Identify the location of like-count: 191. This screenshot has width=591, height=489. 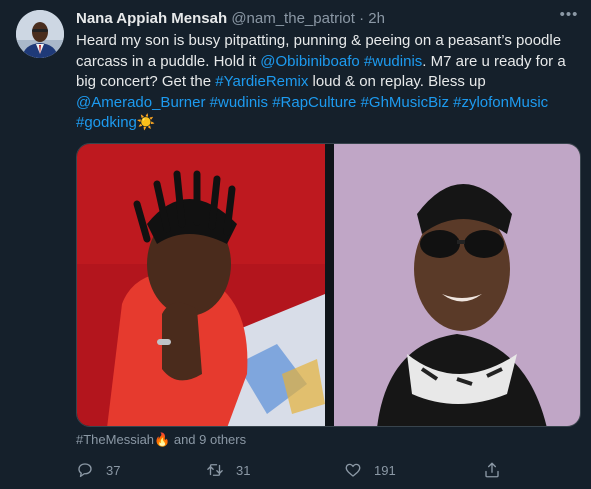
(385, 470).